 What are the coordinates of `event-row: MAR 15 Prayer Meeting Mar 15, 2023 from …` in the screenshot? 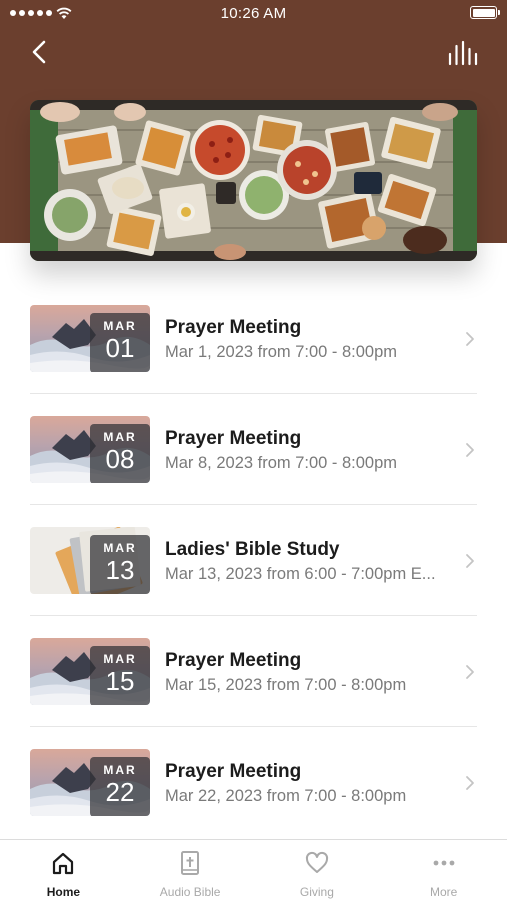 It's located at (253, 671).